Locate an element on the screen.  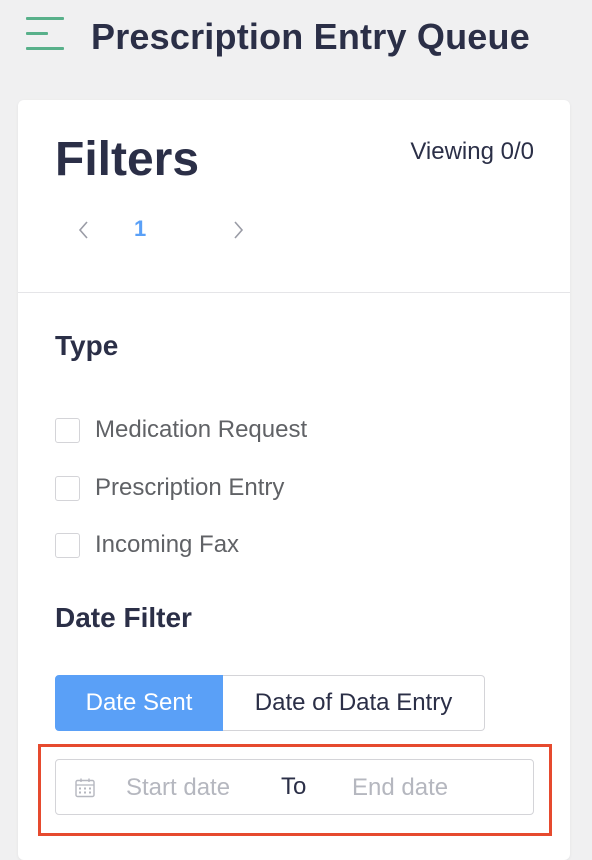
top-bar: Prescription Entry Queue is located at coordinates (296, 36).